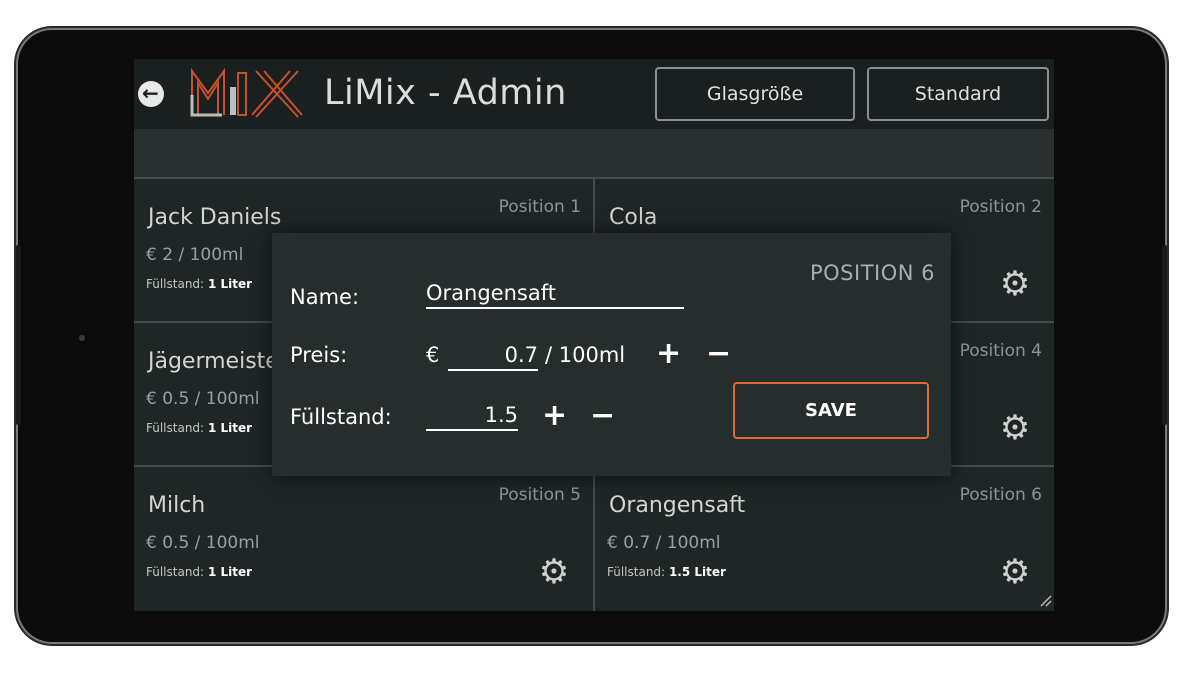 This screenshot has width=1183, height=674. What do you see at coordinates (325, 297) in the screenshot?
I see `name-label: Name:` at bounding box center [325, 297].